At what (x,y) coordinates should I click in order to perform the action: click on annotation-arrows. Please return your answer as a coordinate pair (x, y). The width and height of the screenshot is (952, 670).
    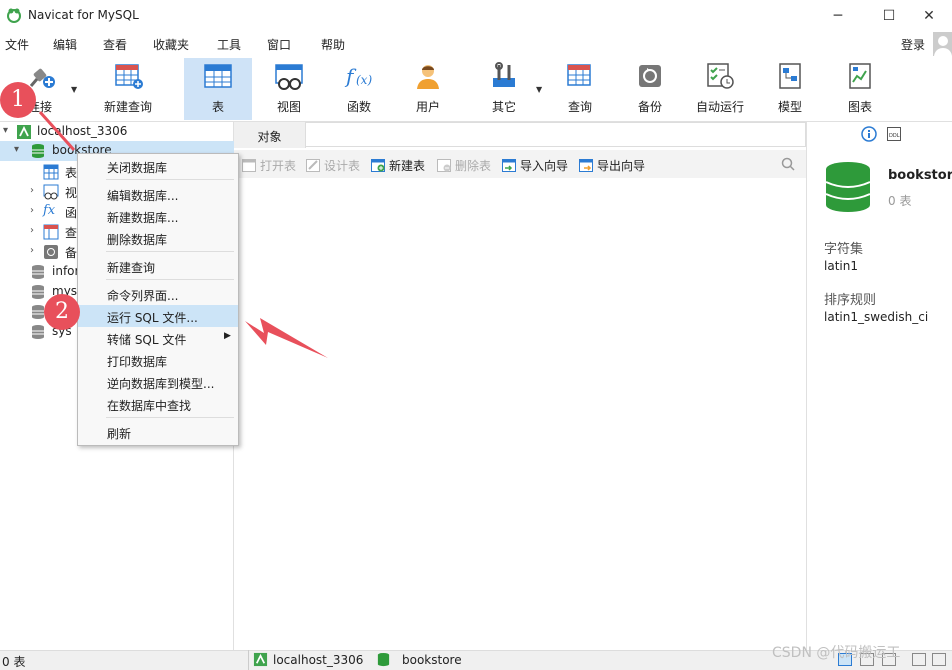
    Looking at the image, I should click on (183, 234).